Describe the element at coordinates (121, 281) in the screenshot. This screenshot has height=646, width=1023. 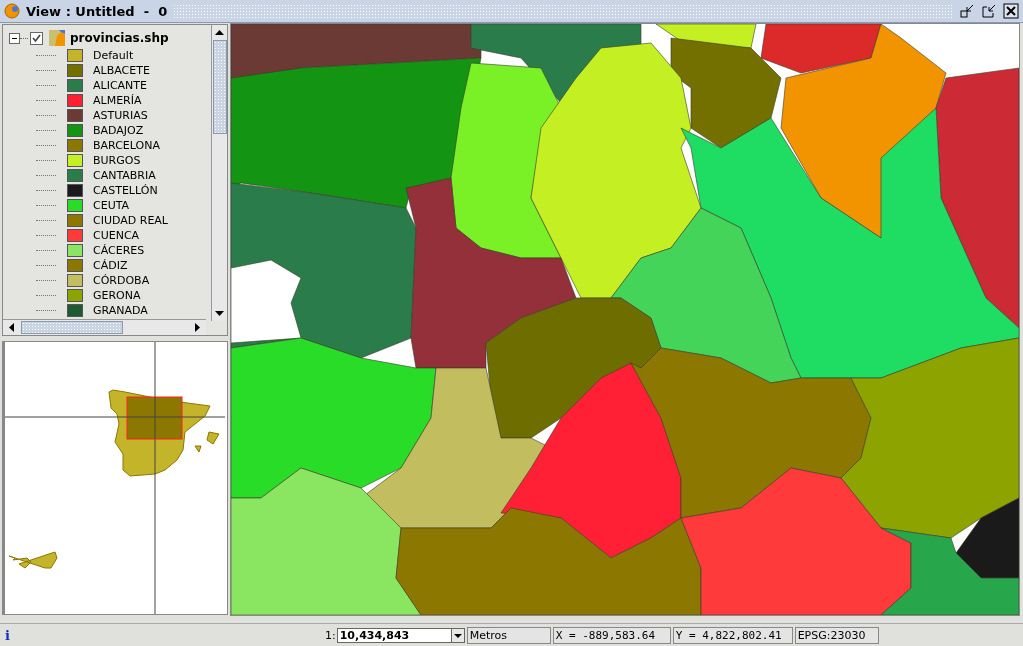
I see `legend-label: CÓRDOBA` at that location.